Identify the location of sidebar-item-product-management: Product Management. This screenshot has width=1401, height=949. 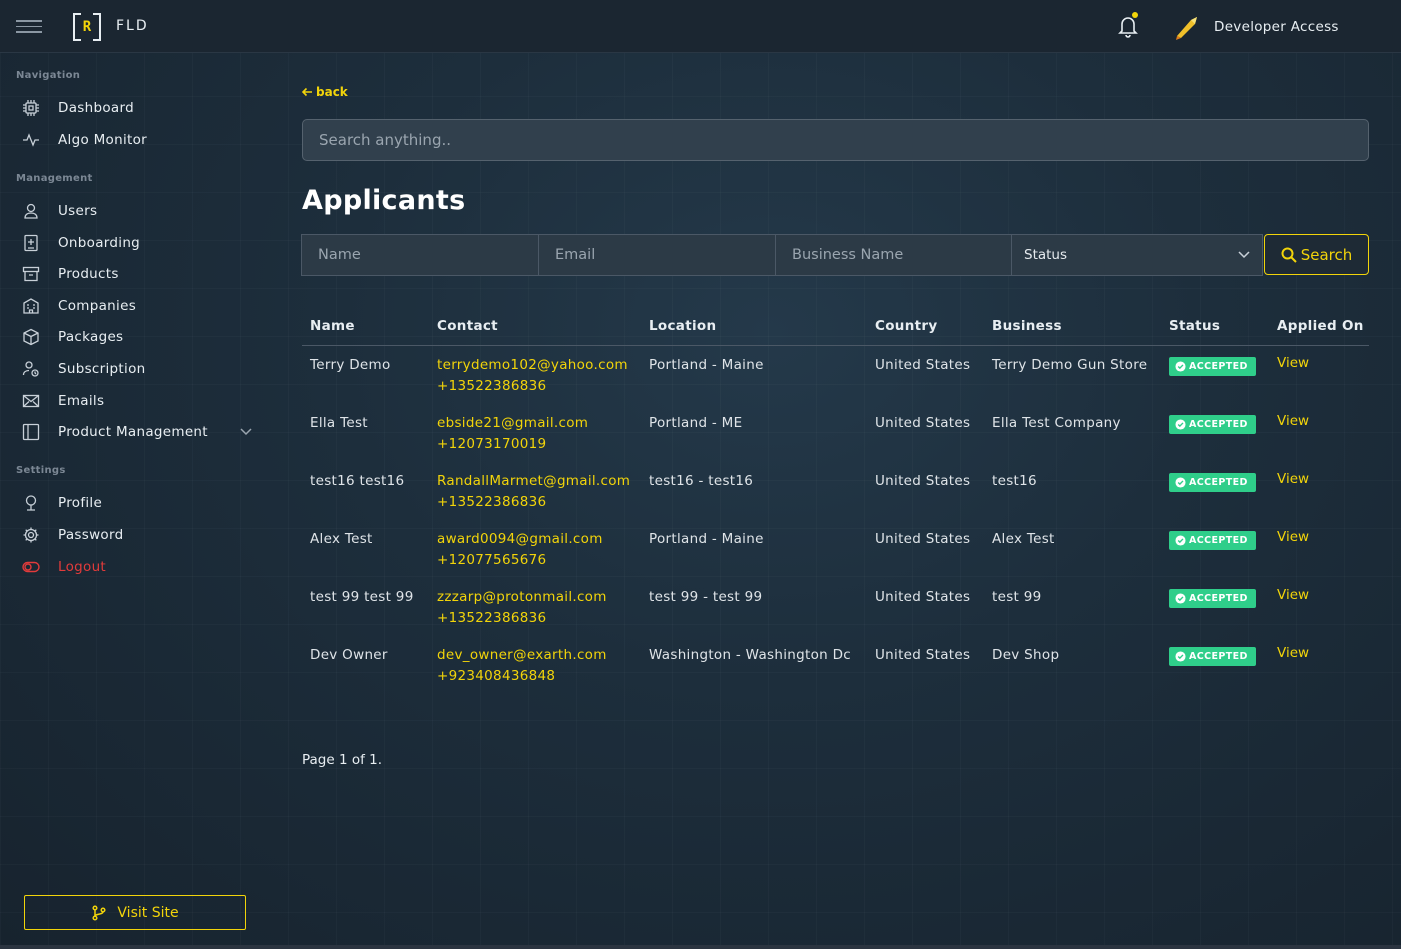
(140, 432).